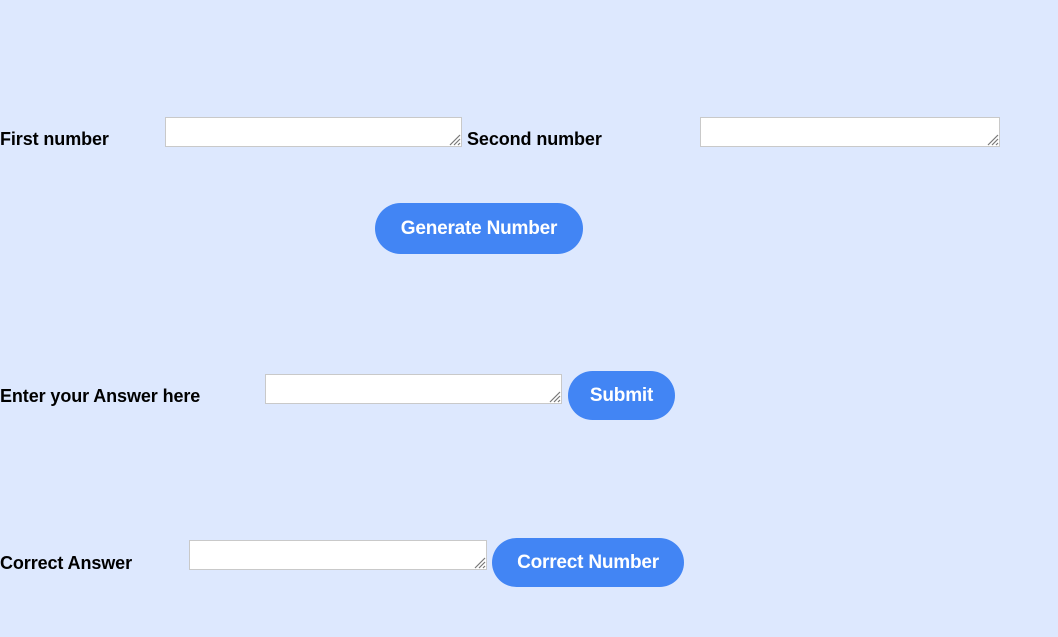  Describe the element at coordinates (100, 396) in the screenshot. I see `answer-label: Enter your Answer here` at that location.